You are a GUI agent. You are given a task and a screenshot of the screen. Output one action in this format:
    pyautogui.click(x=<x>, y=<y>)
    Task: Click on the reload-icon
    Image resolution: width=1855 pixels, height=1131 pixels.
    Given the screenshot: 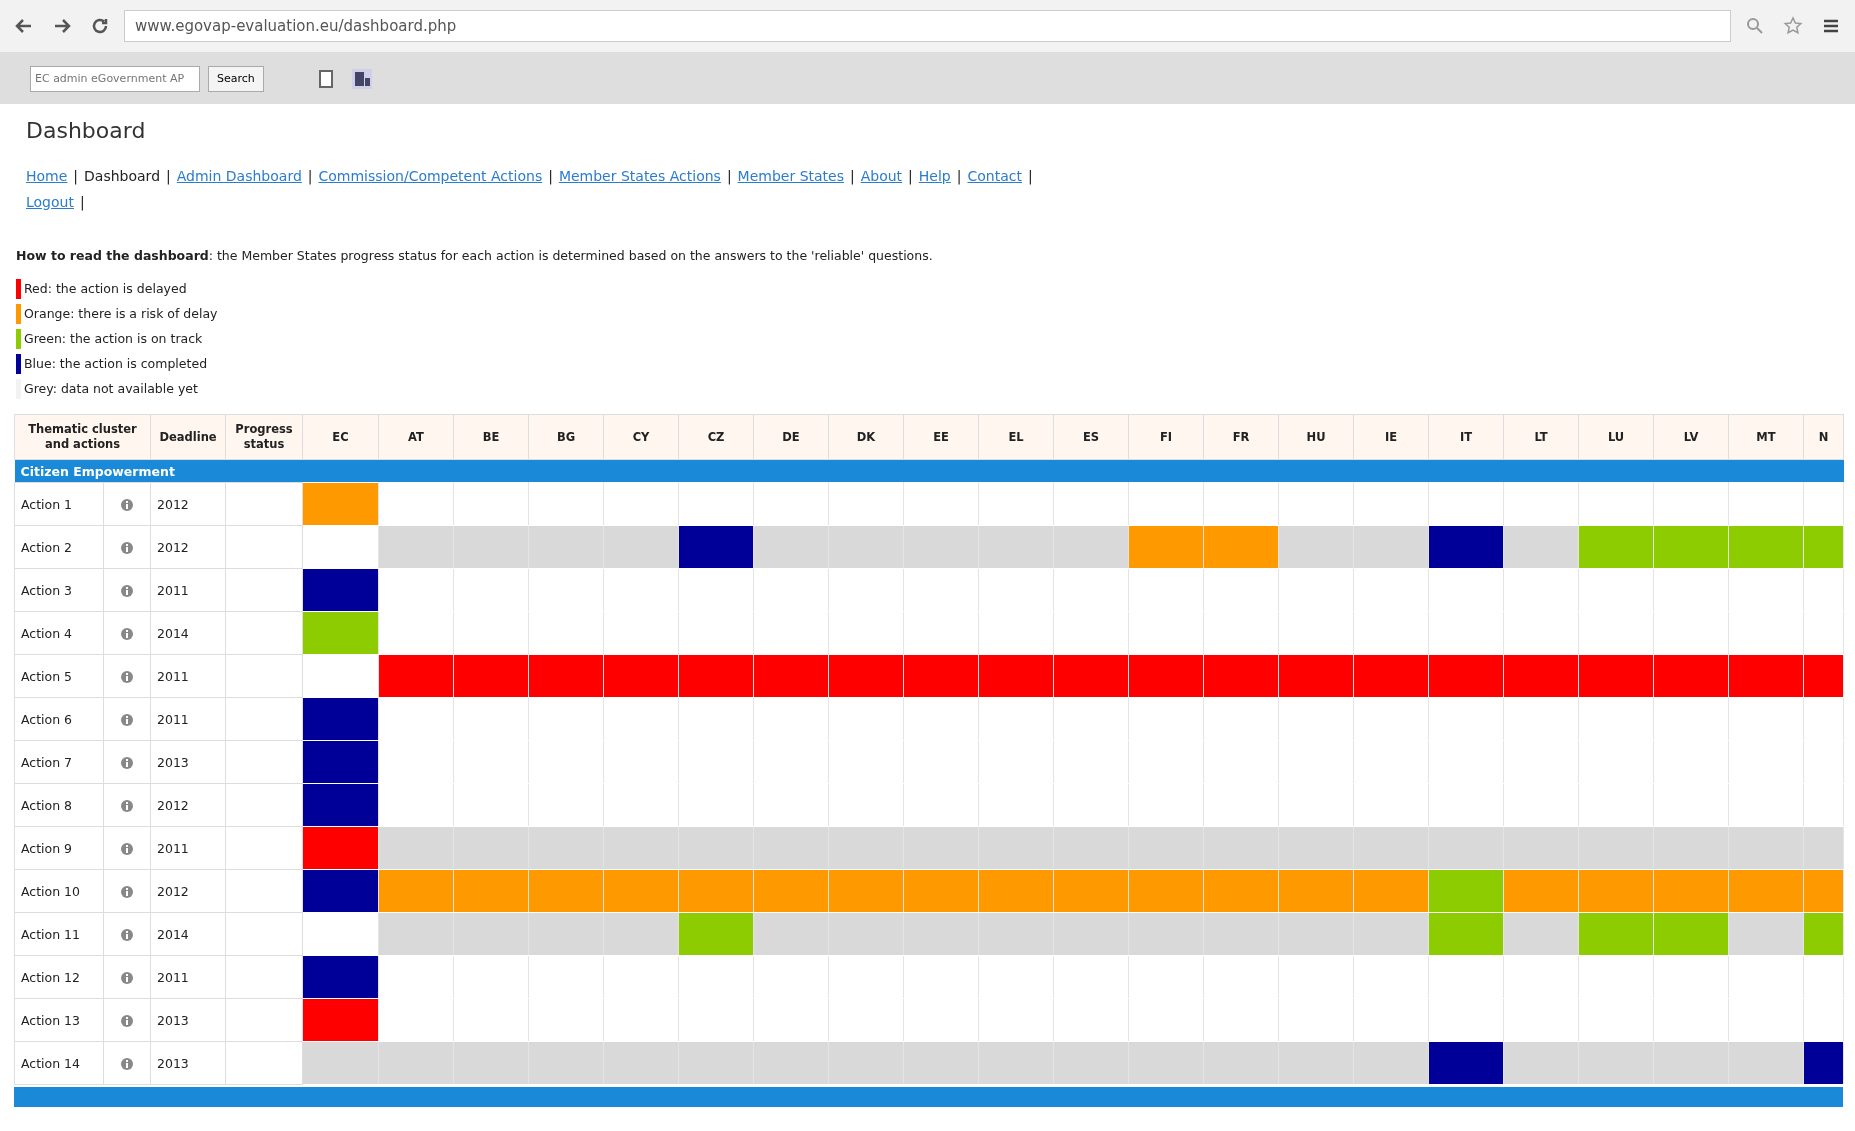 What is the action you would take?
    pyautogui.click(x=100, y=26)
    